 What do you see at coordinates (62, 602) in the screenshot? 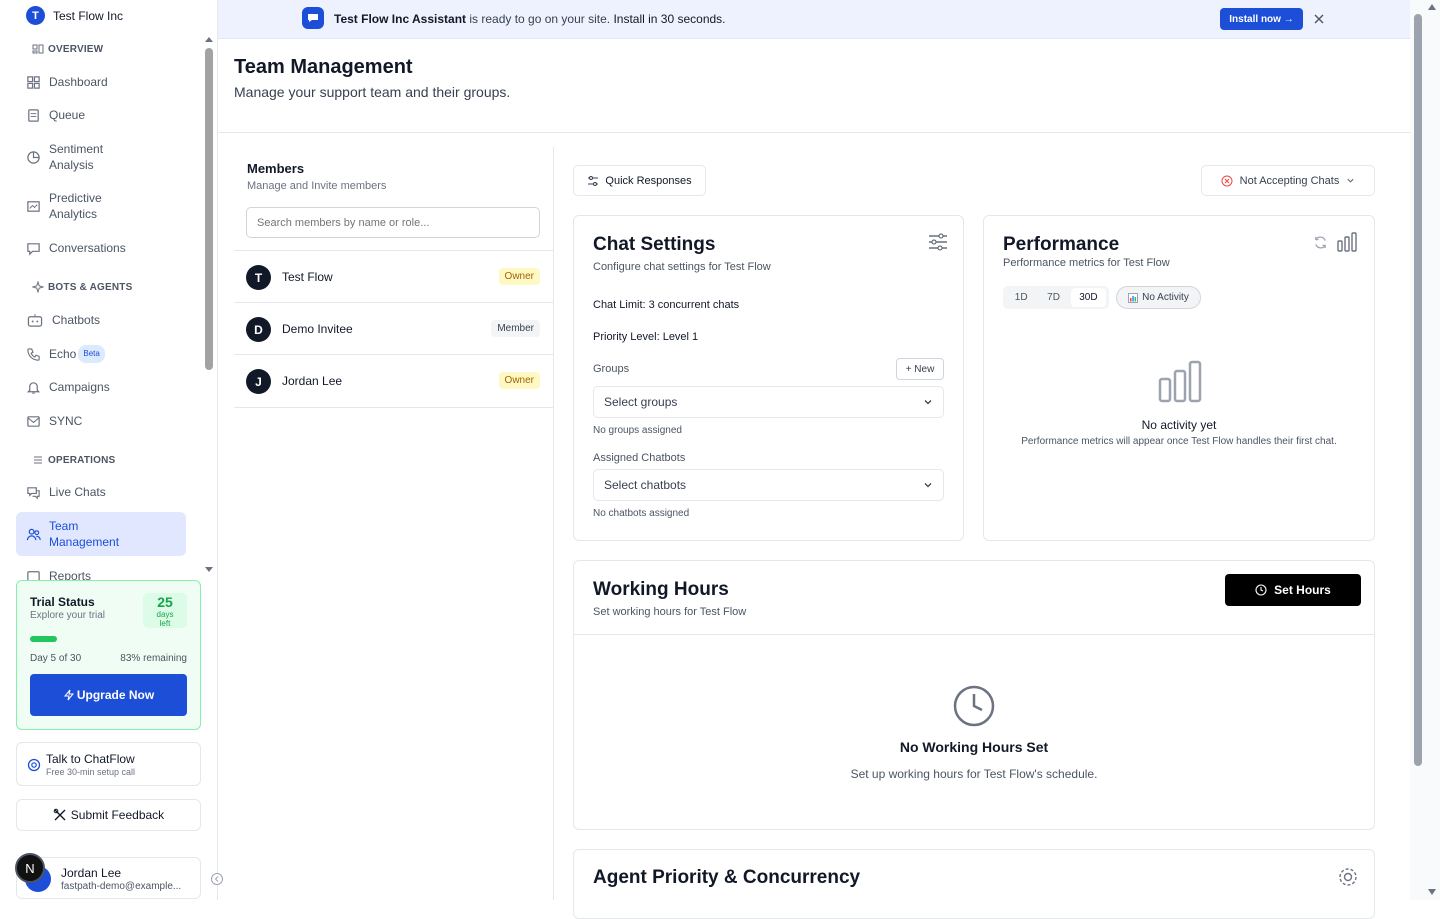
I see `trial-title: Trial Status` at bounding box center [62, 602].